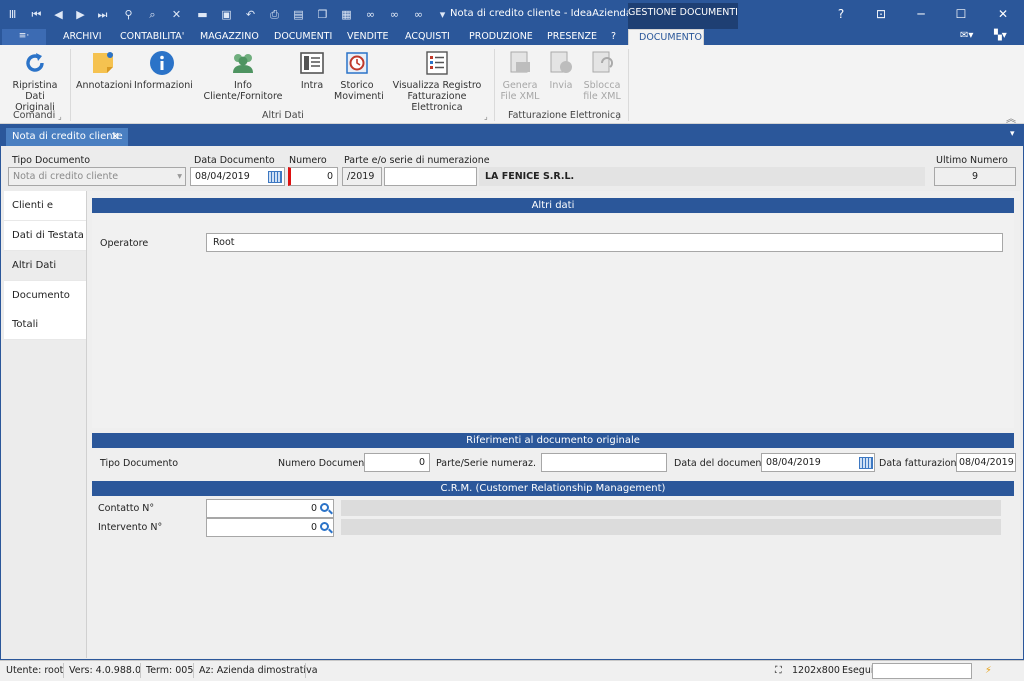 This screenshot has width=1024, height=681. Describe the element at coordinates (418, 14) in the screenshot. I see `binoculars-prev-icon: ∞` at that location.